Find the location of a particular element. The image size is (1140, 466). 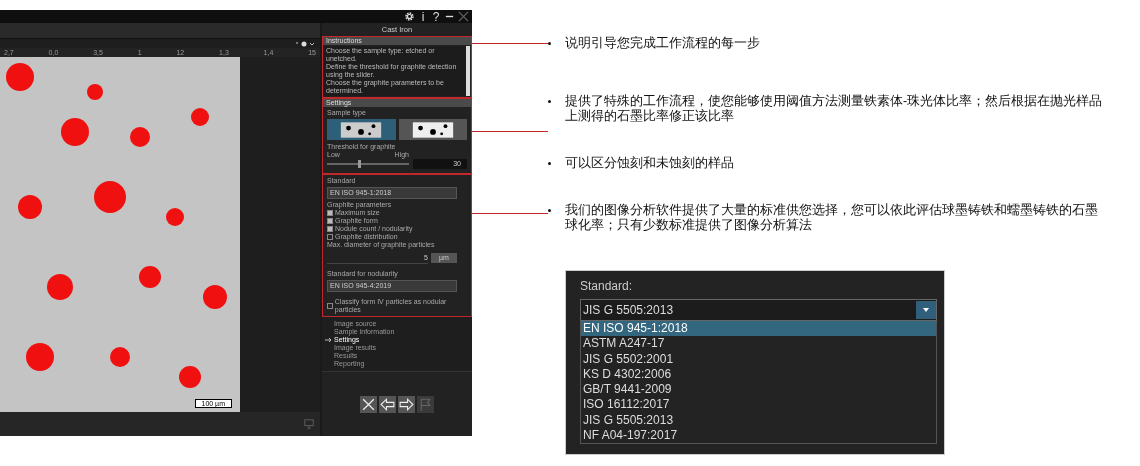

annotation-text: 提供了特殊的工作流程，使您能够使用阈值方法测量铁素体-珠光体比率；然后根据在抛光样品上测得的石墨比率修正该比率 is located at coordinates (834, 109).